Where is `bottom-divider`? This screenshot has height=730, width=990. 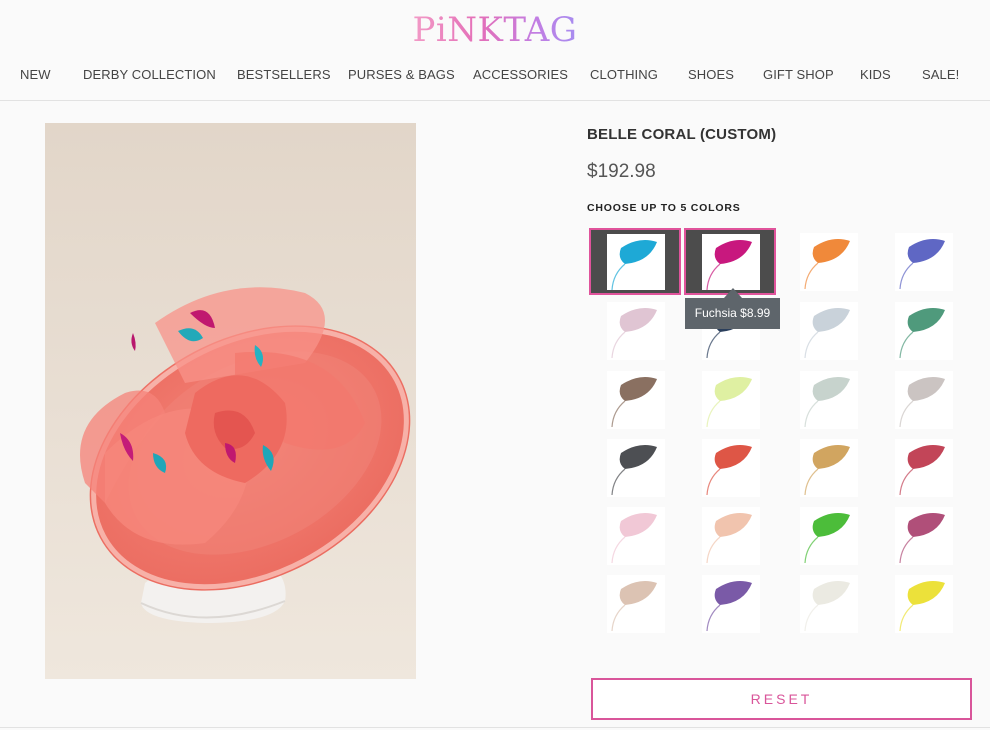 bottom-divider is located at coordinates (495, 727).